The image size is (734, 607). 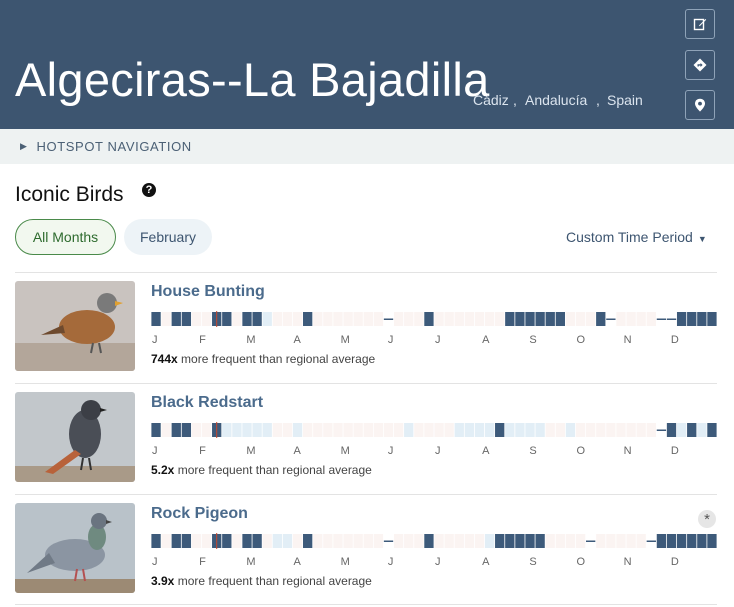 I want to click on hotspot-navigation-label: HOTSPOT NAVIGATION, so click(x=114, y=146).